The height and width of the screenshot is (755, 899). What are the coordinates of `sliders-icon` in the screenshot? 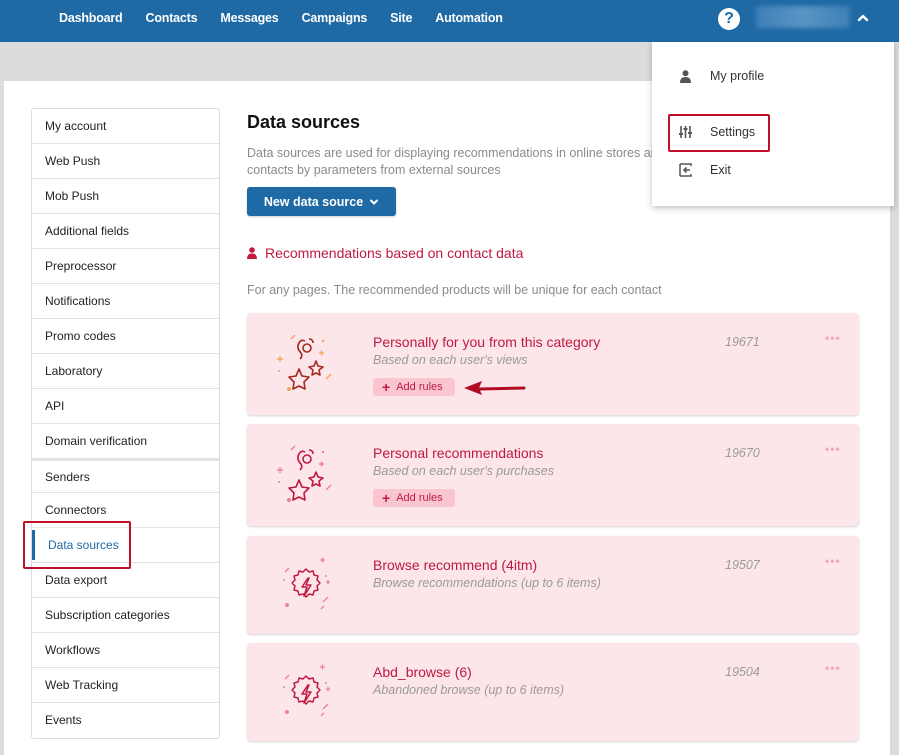 It's located at (685, 132).